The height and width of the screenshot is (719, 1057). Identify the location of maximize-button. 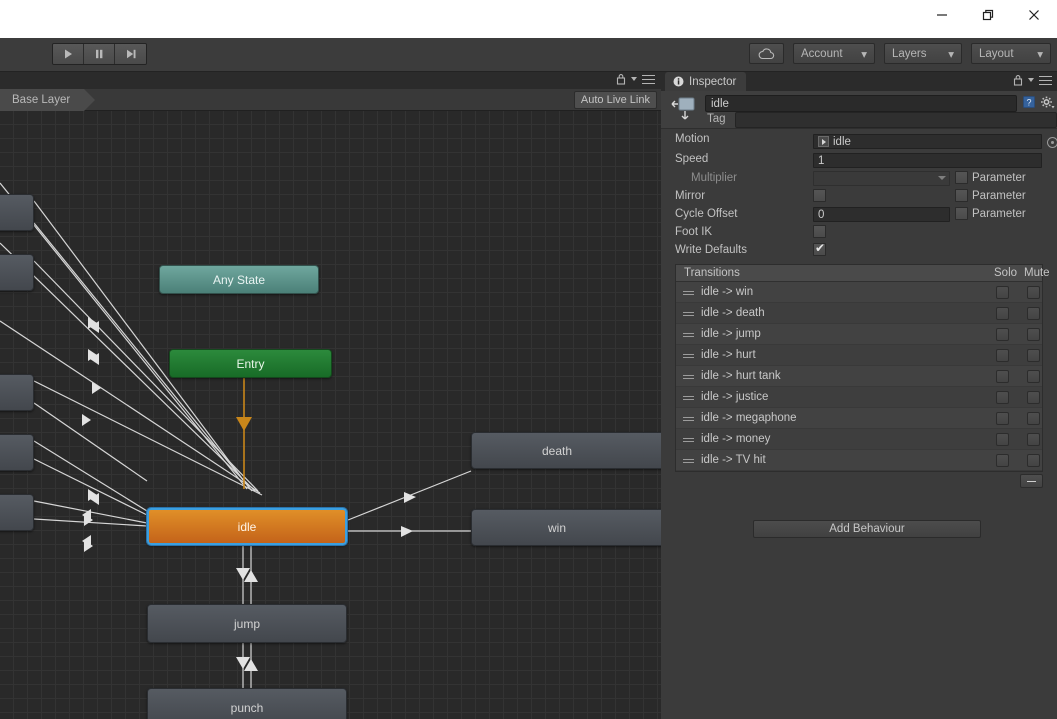
(988, 15).